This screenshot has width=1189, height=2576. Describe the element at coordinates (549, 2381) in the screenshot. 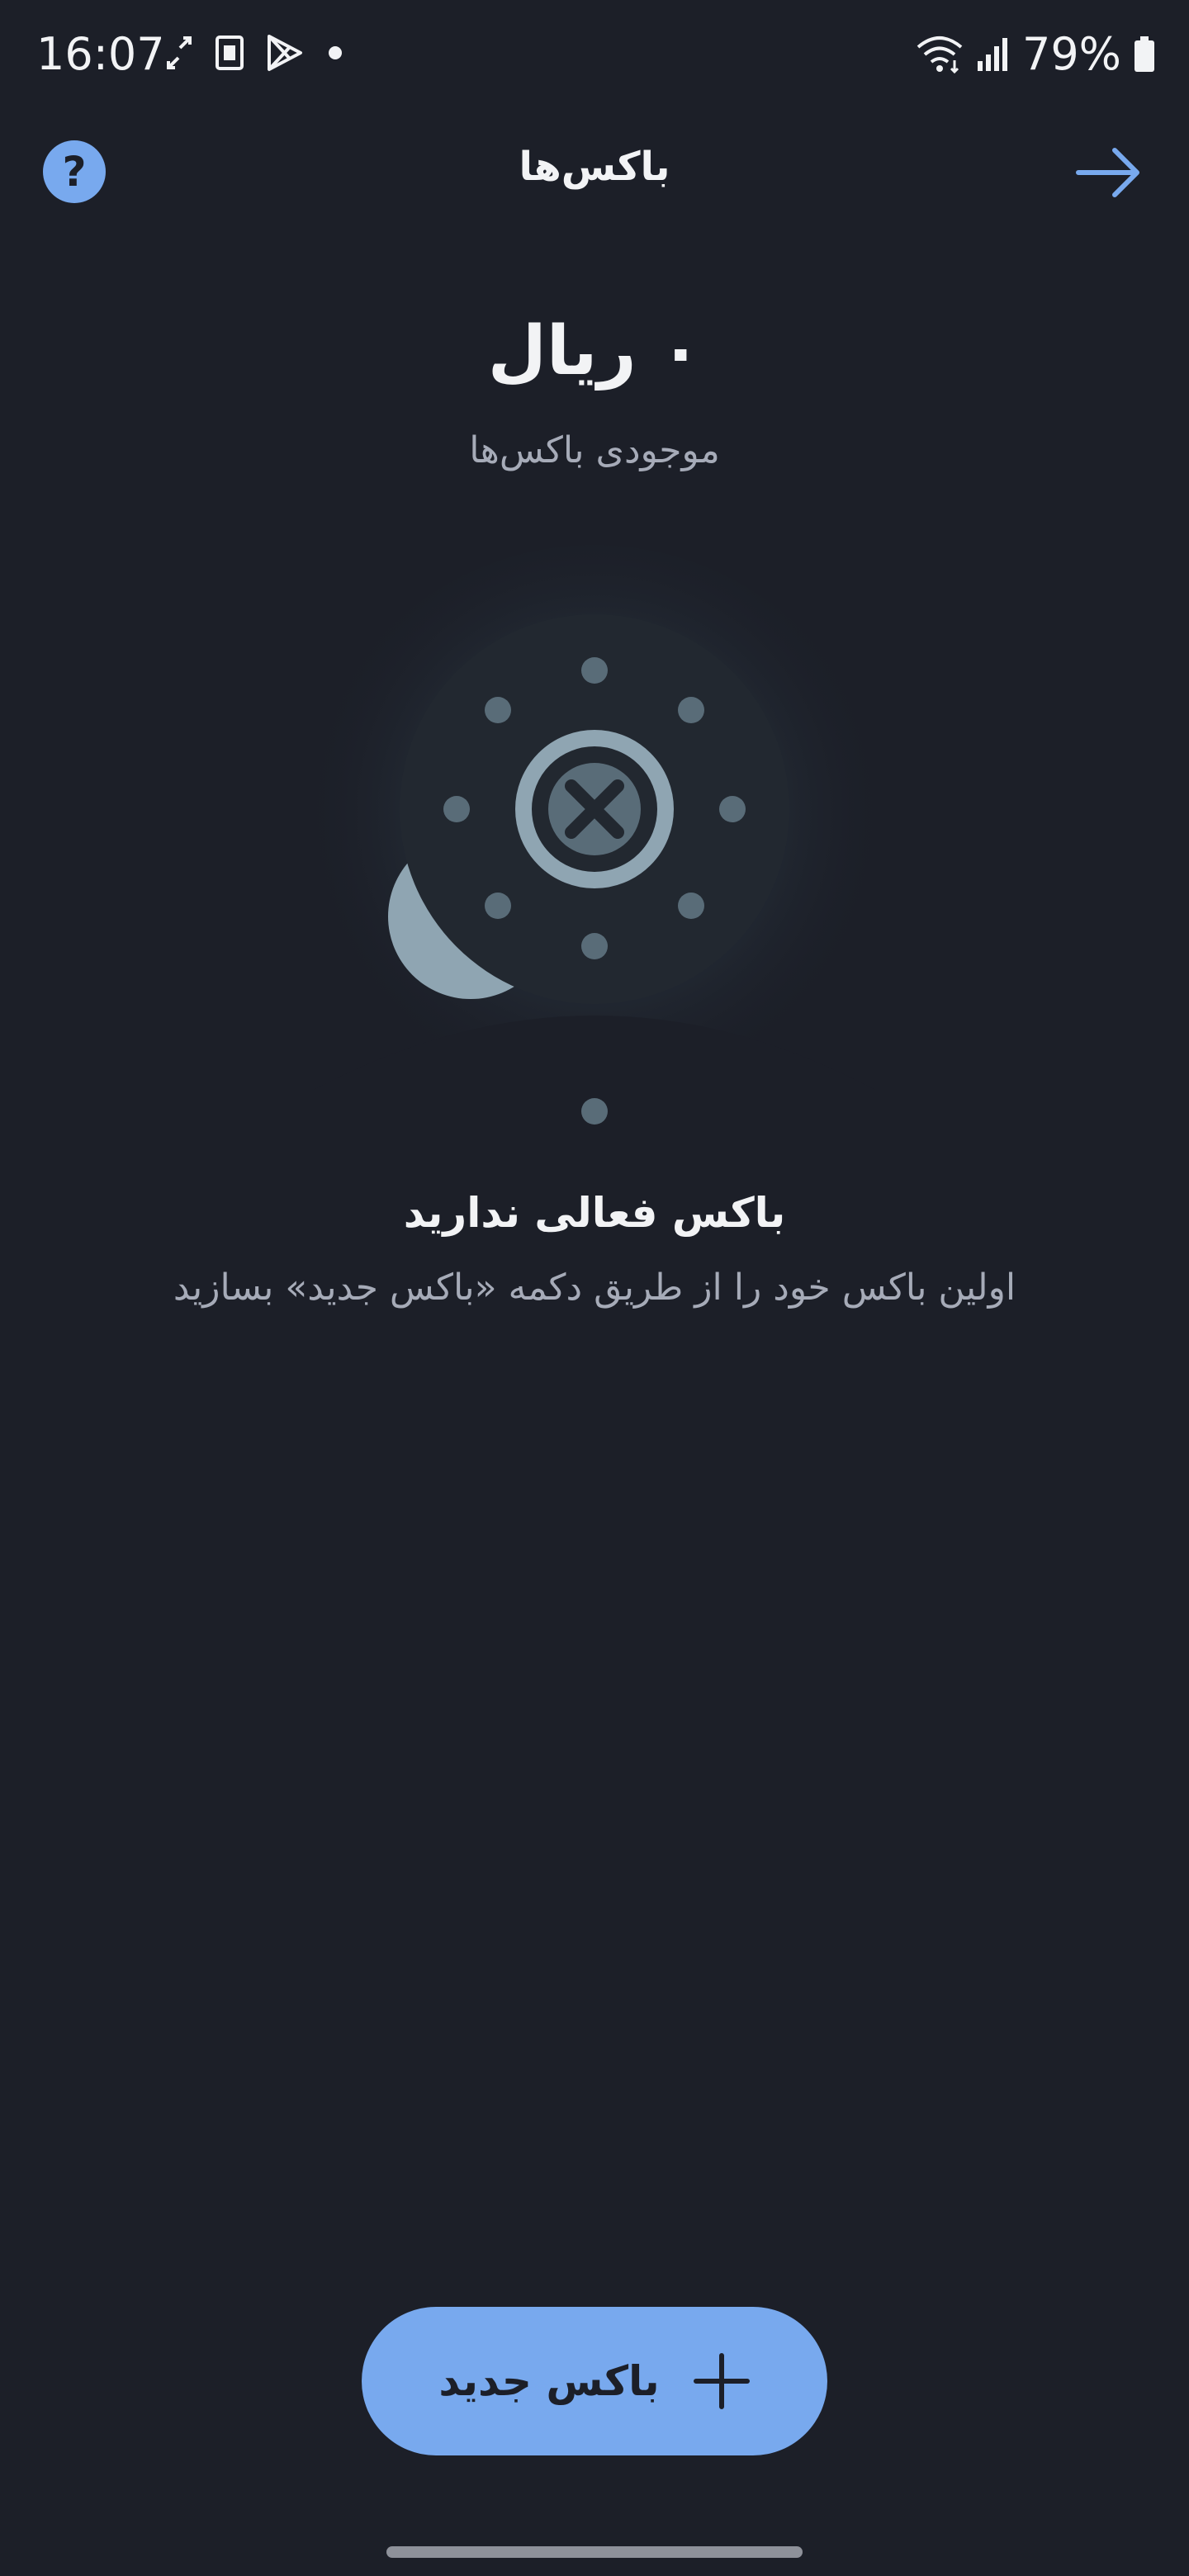

I see `new-box-label: باکس جدید` at that location.